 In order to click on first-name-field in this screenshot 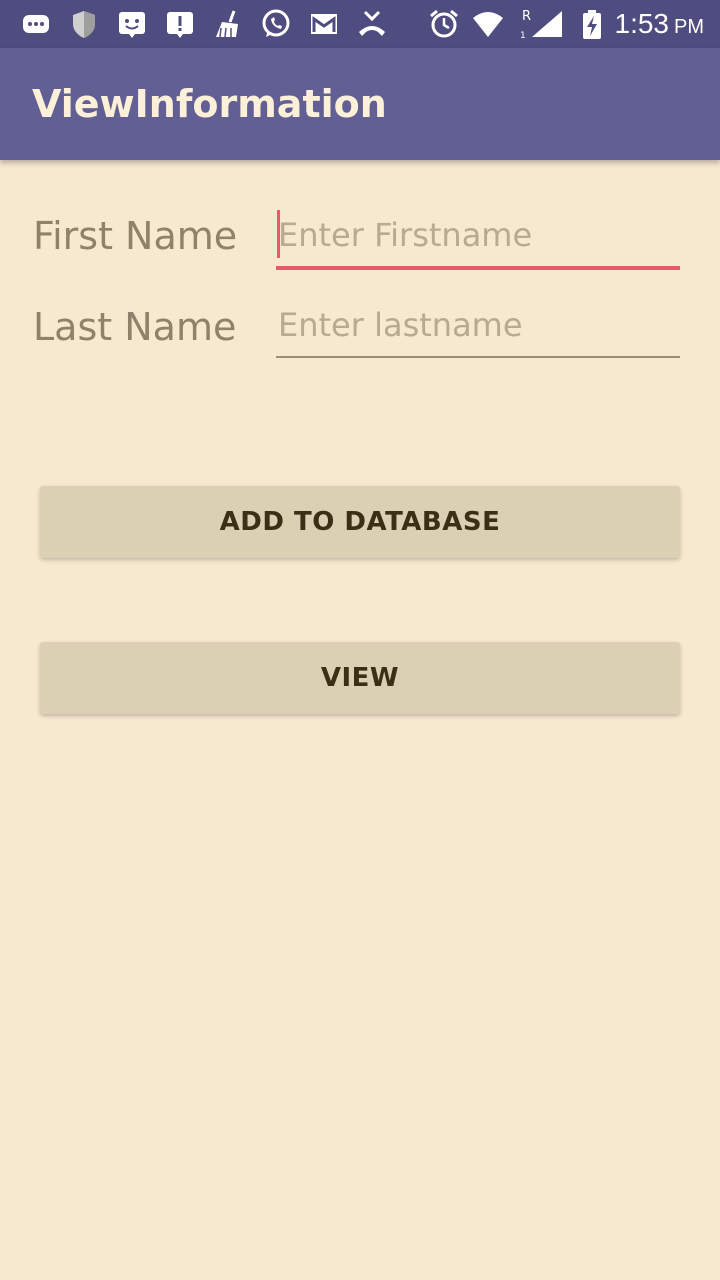, I will do `click(478, 239)`.